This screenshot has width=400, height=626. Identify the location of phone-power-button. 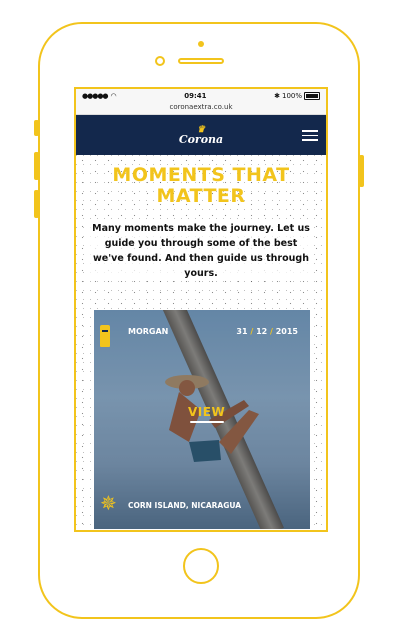
(361, 171).